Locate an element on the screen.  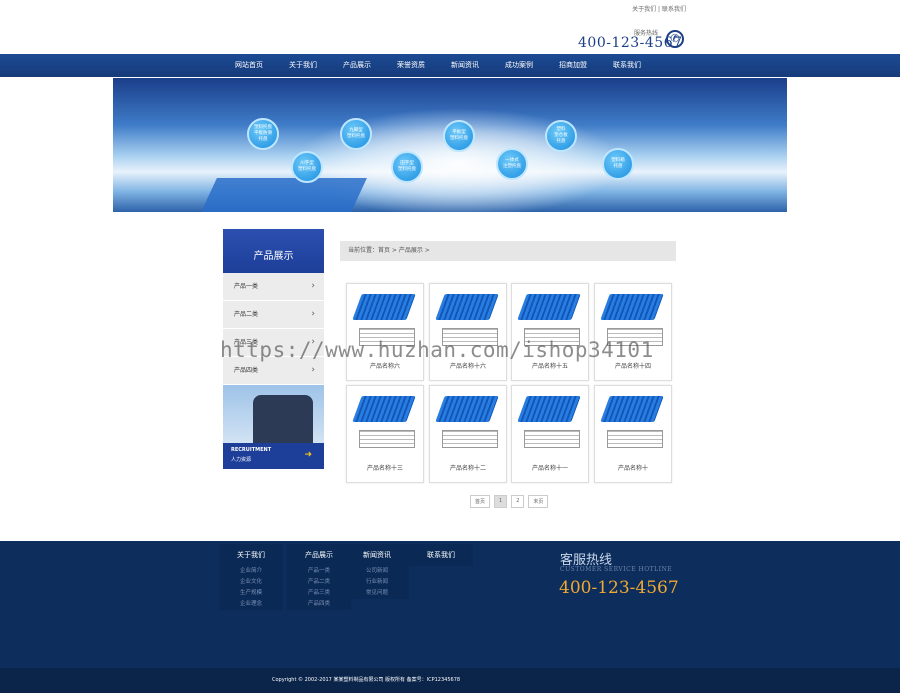
product-name: 产品名称十六 is located at coordinates (467, 366).